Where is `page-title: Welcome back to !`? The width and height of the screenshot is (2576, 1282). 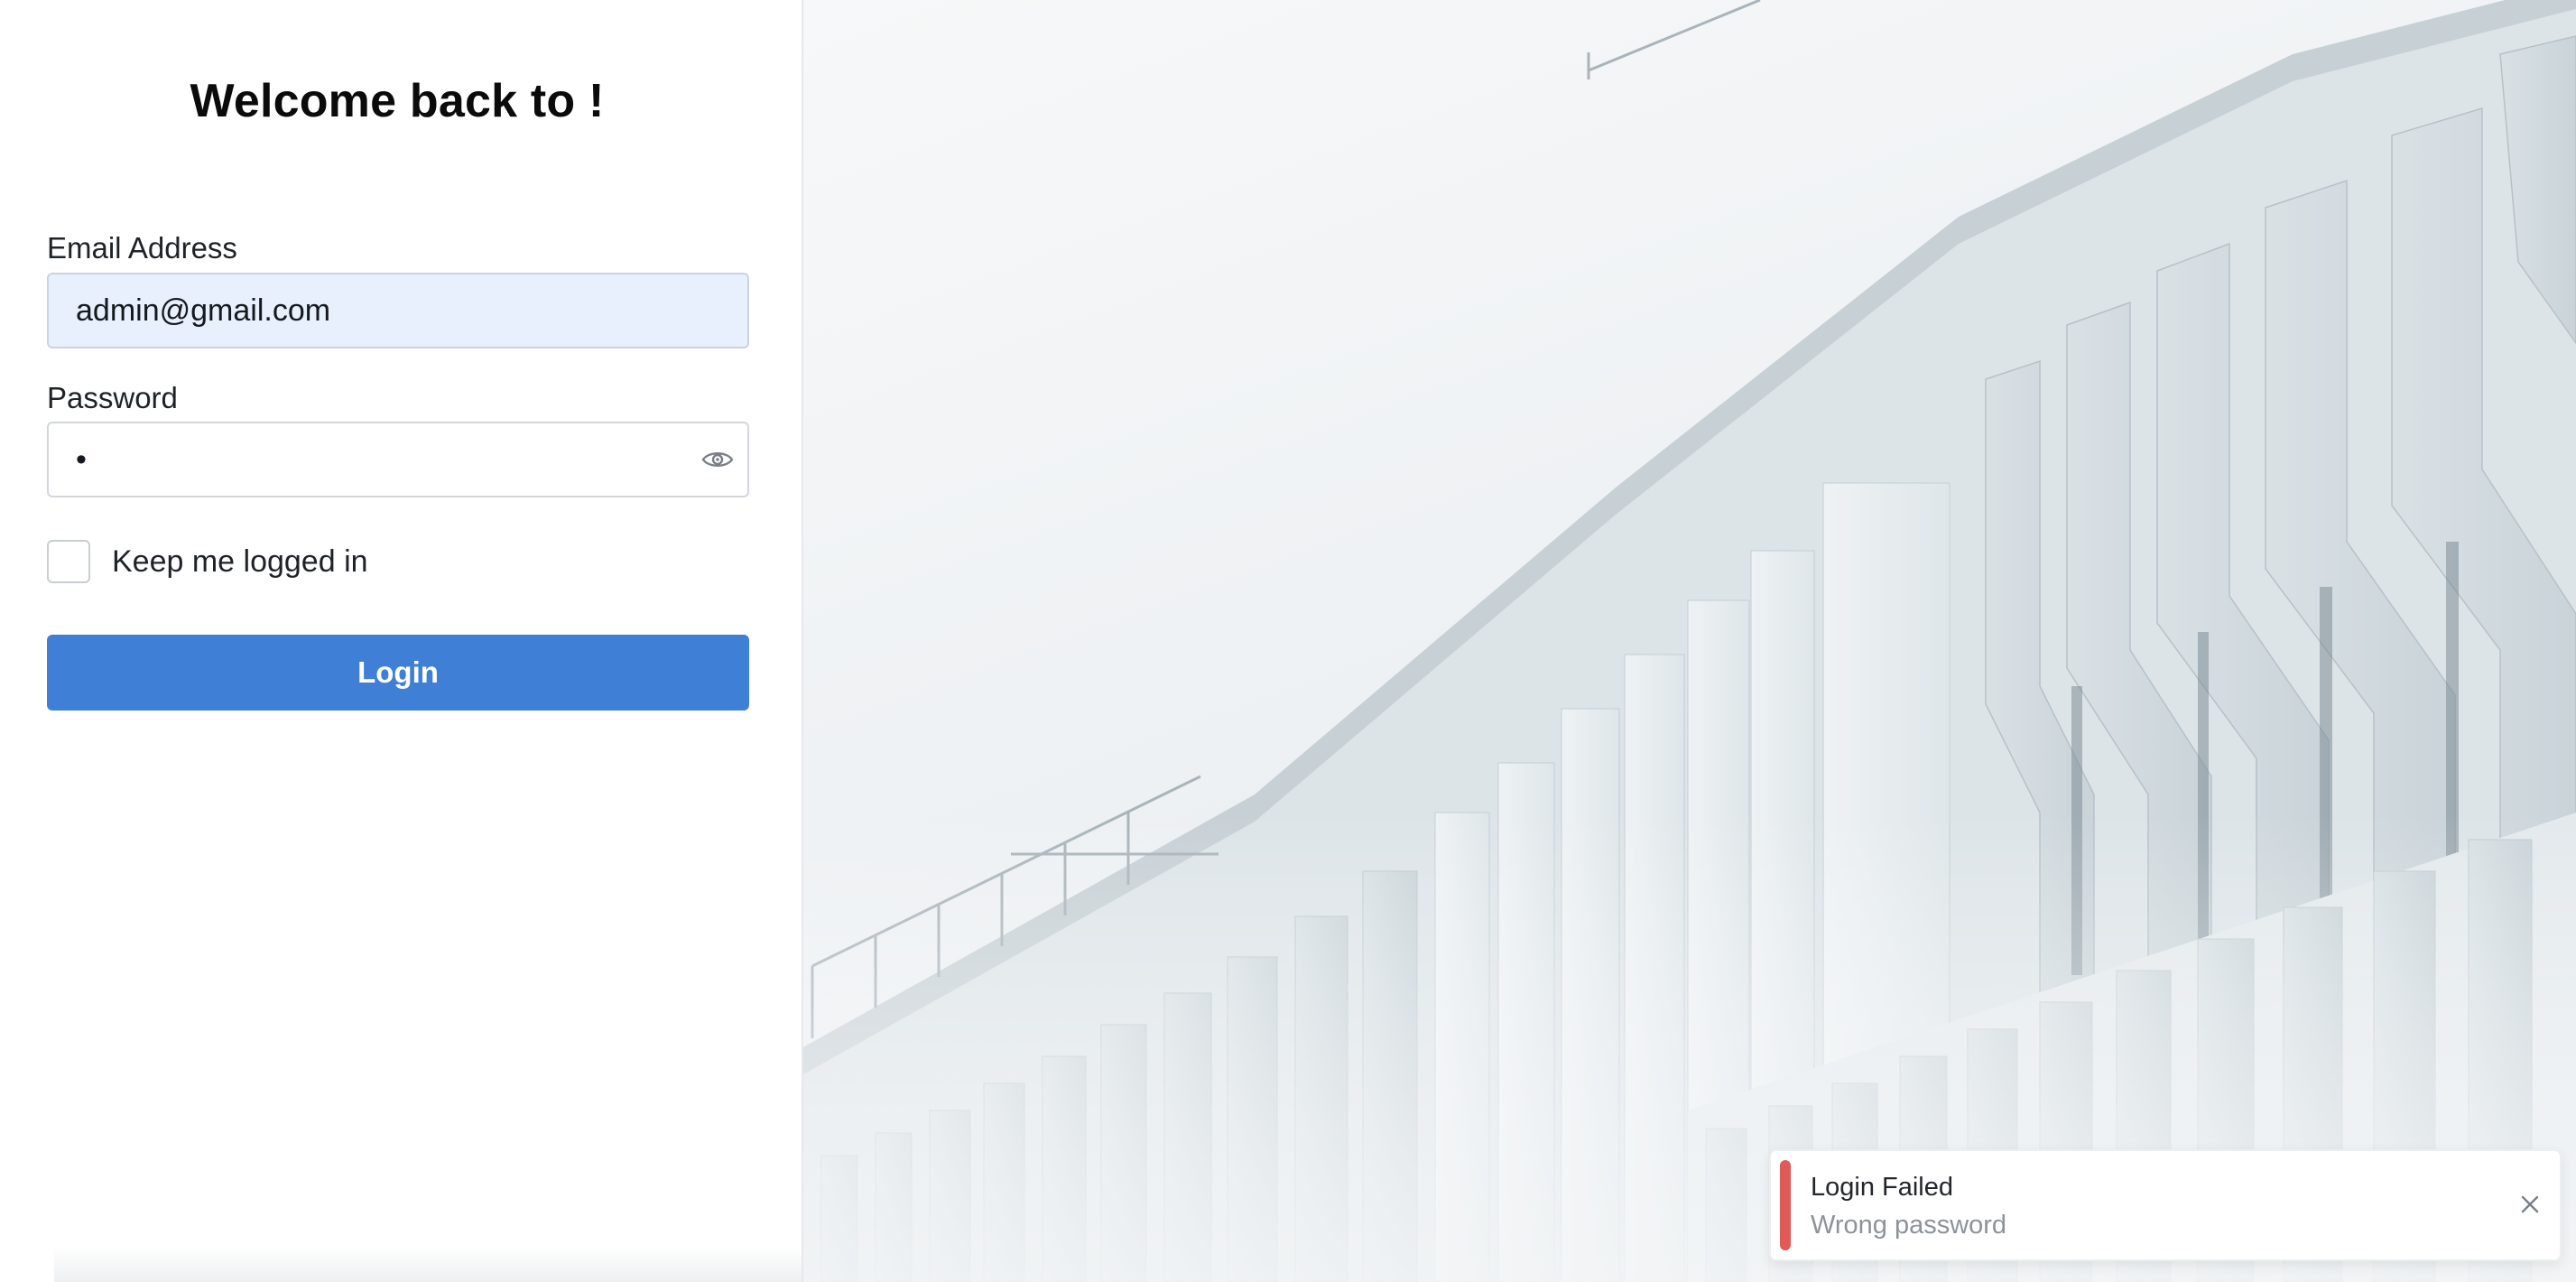
page-title: Welcome back to ! is located at coordinates (397, 101).